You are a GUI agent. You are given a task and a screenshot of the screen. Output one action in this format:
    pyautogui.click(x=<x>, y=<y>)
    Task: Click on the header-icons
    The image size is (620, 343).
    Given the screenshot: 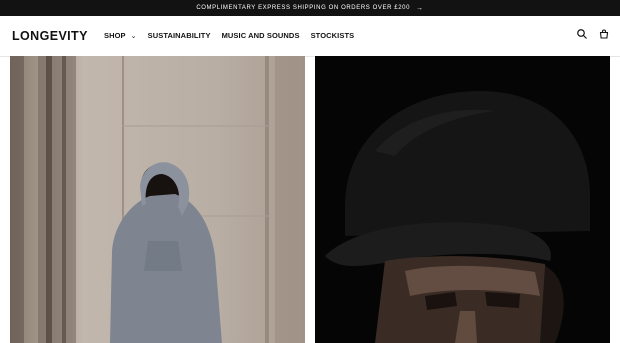 What is the action you would take?
    pyautogui.click(x=593, y=34)
    